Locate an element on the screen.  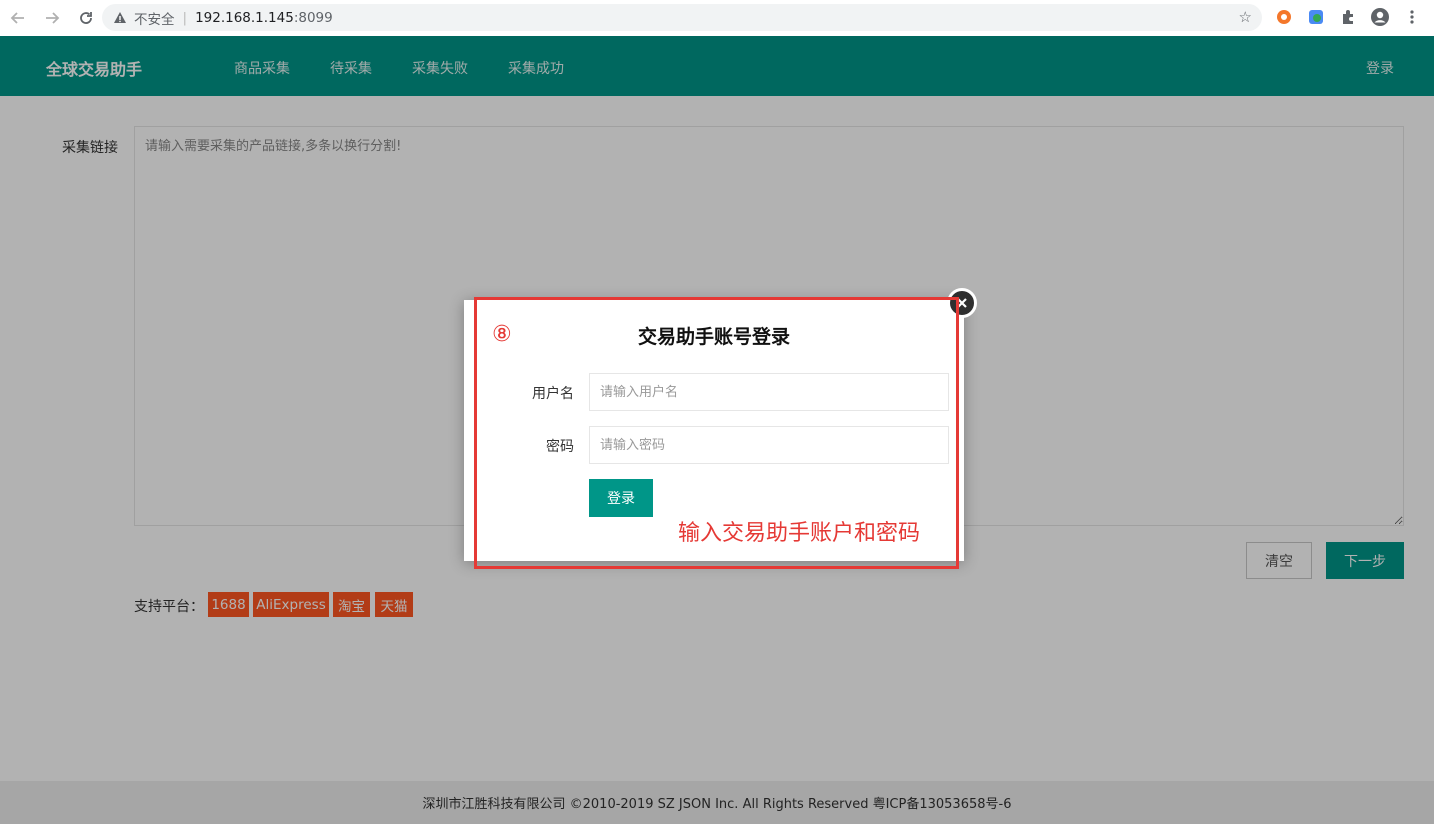
password-label: 密码 is located at coordinates (560, 447).